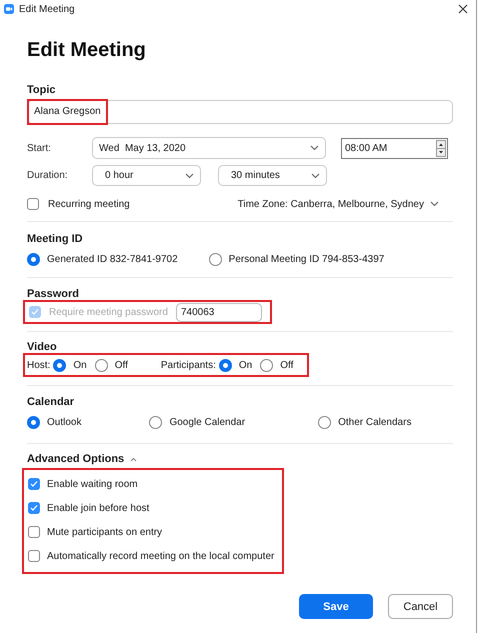 The width and height of the screenshot is (482, 633). I want to click on duration-dropdown: 0 hour, so click(146, 175).